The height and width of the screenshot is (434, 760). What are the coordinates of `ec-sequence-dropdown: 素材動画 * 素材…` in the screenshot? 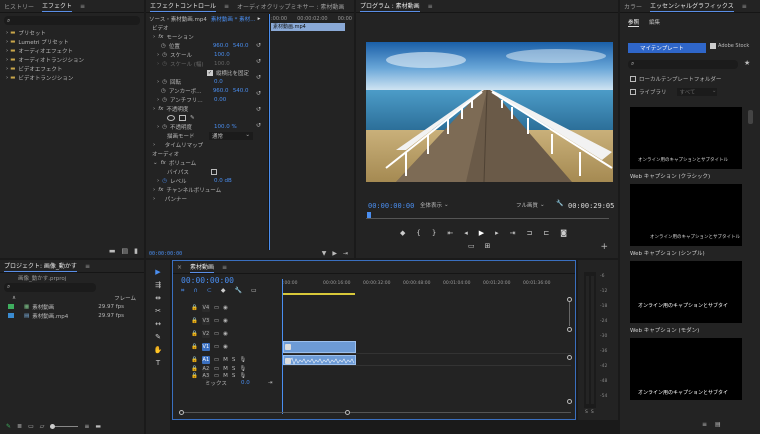 It's located at (233, 19).